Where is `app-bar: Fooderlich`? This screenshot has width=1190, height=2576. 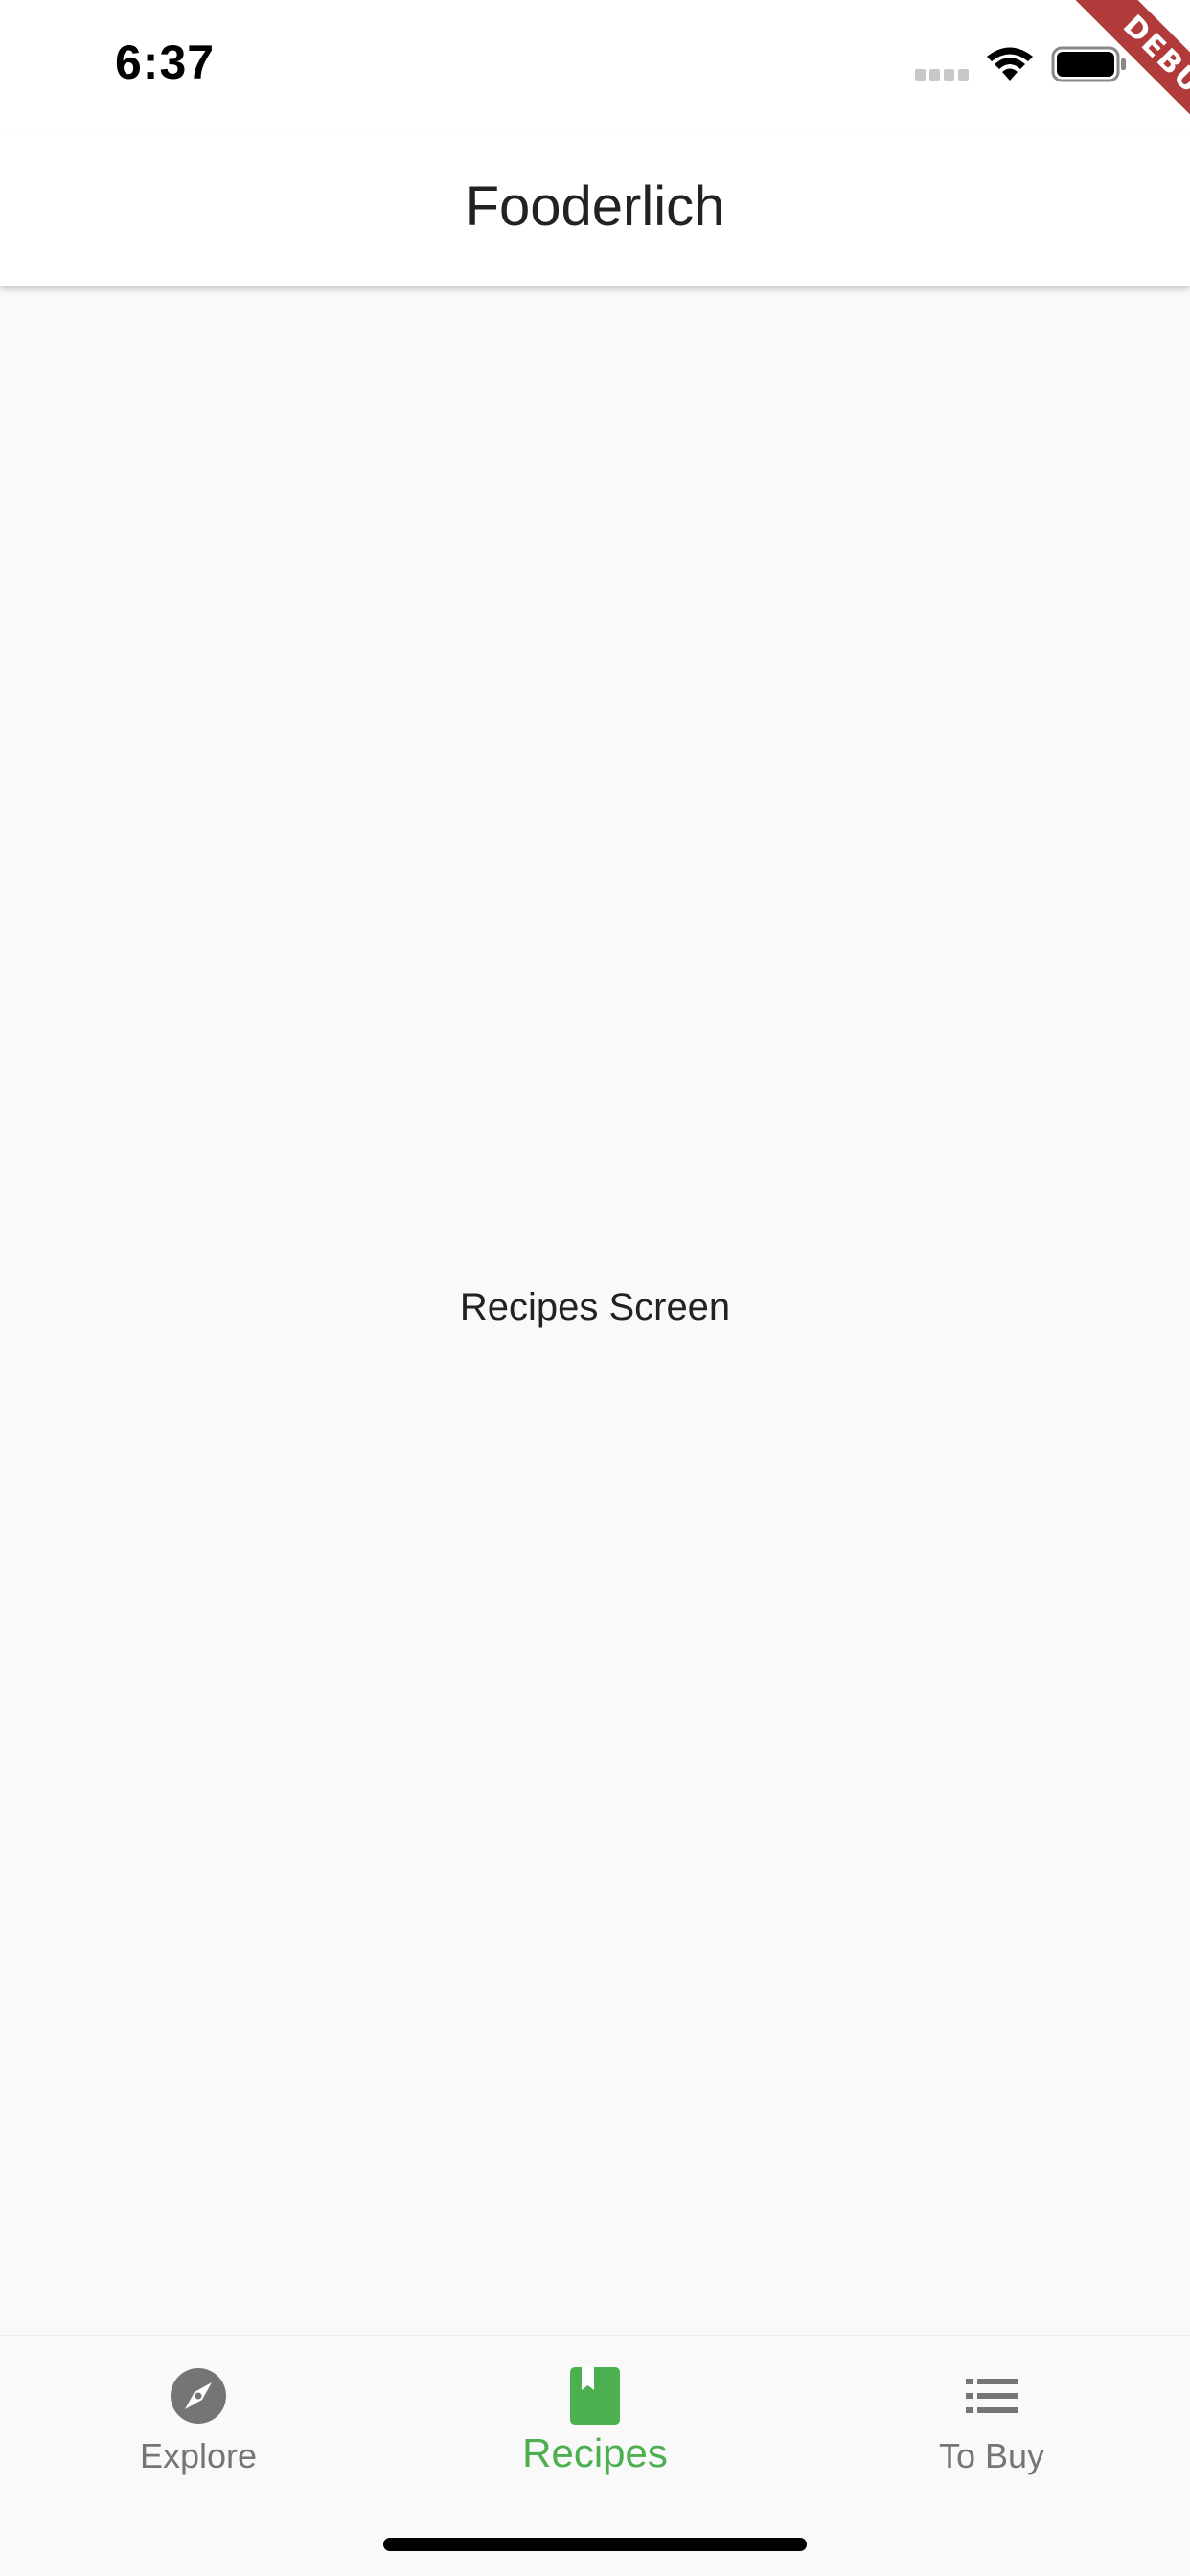 app-bar: Fooderlich is located at coordinates (595, 210).